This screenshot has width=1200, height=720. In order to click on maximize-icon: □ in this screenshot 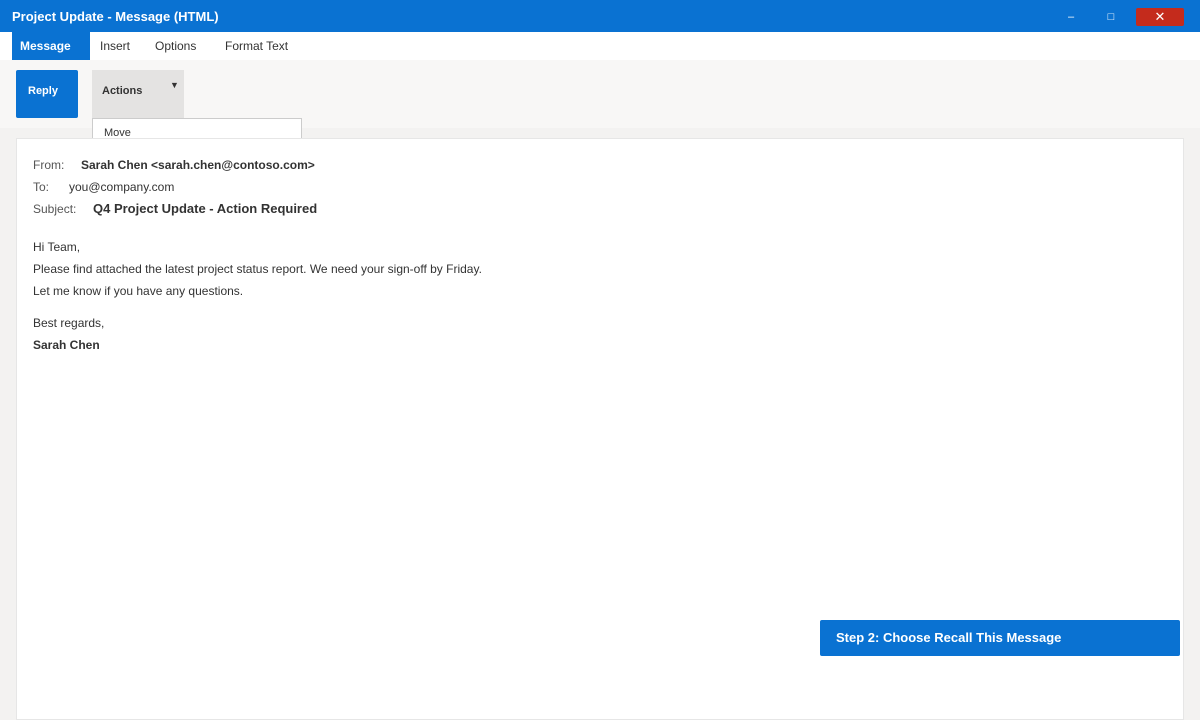, I will do `click(1111, 17)`.